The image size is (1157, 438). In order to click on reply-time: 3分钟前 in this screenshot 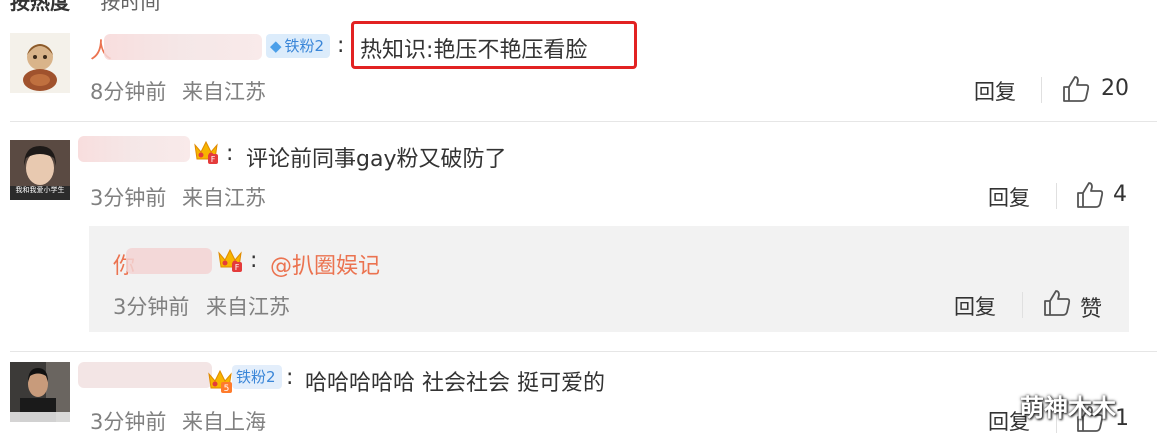, I will do `click(151, 307)`.